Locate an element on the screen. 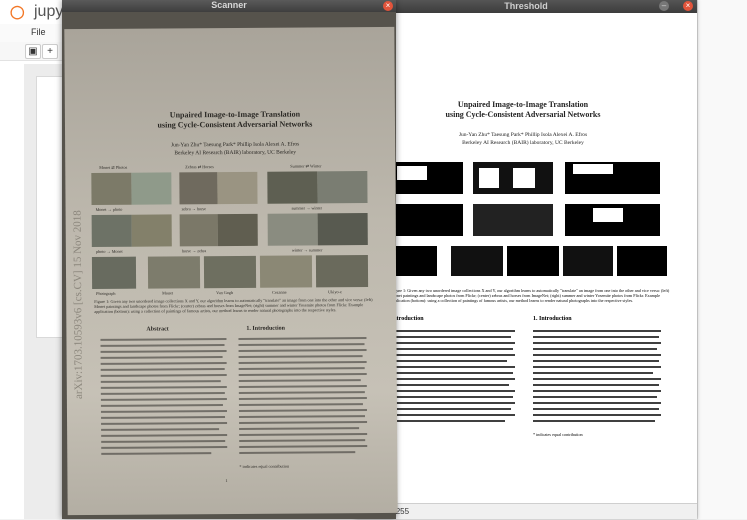 This screenshot has width=747, height=520. threshold-title: Threshold is located at coordinates (526, 6).